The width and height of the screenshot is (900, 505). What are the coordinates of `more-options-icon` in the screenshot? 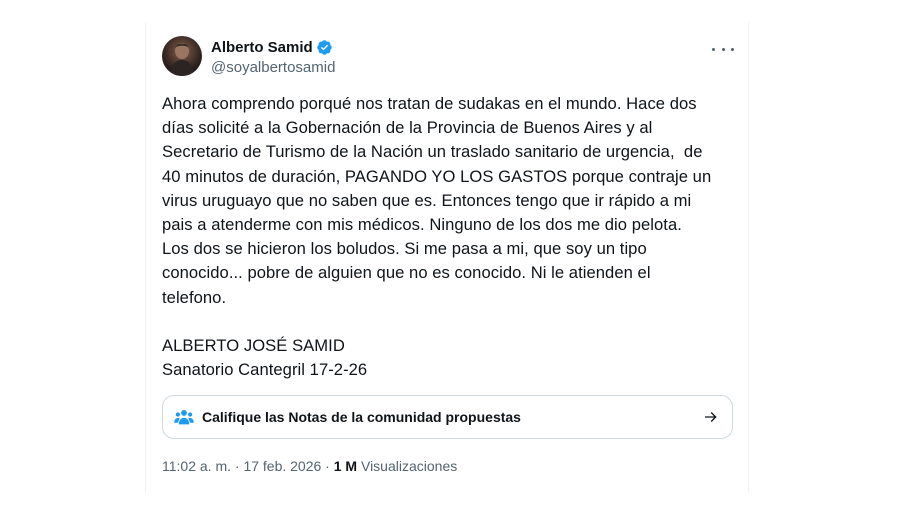 It's located at (723, 49).